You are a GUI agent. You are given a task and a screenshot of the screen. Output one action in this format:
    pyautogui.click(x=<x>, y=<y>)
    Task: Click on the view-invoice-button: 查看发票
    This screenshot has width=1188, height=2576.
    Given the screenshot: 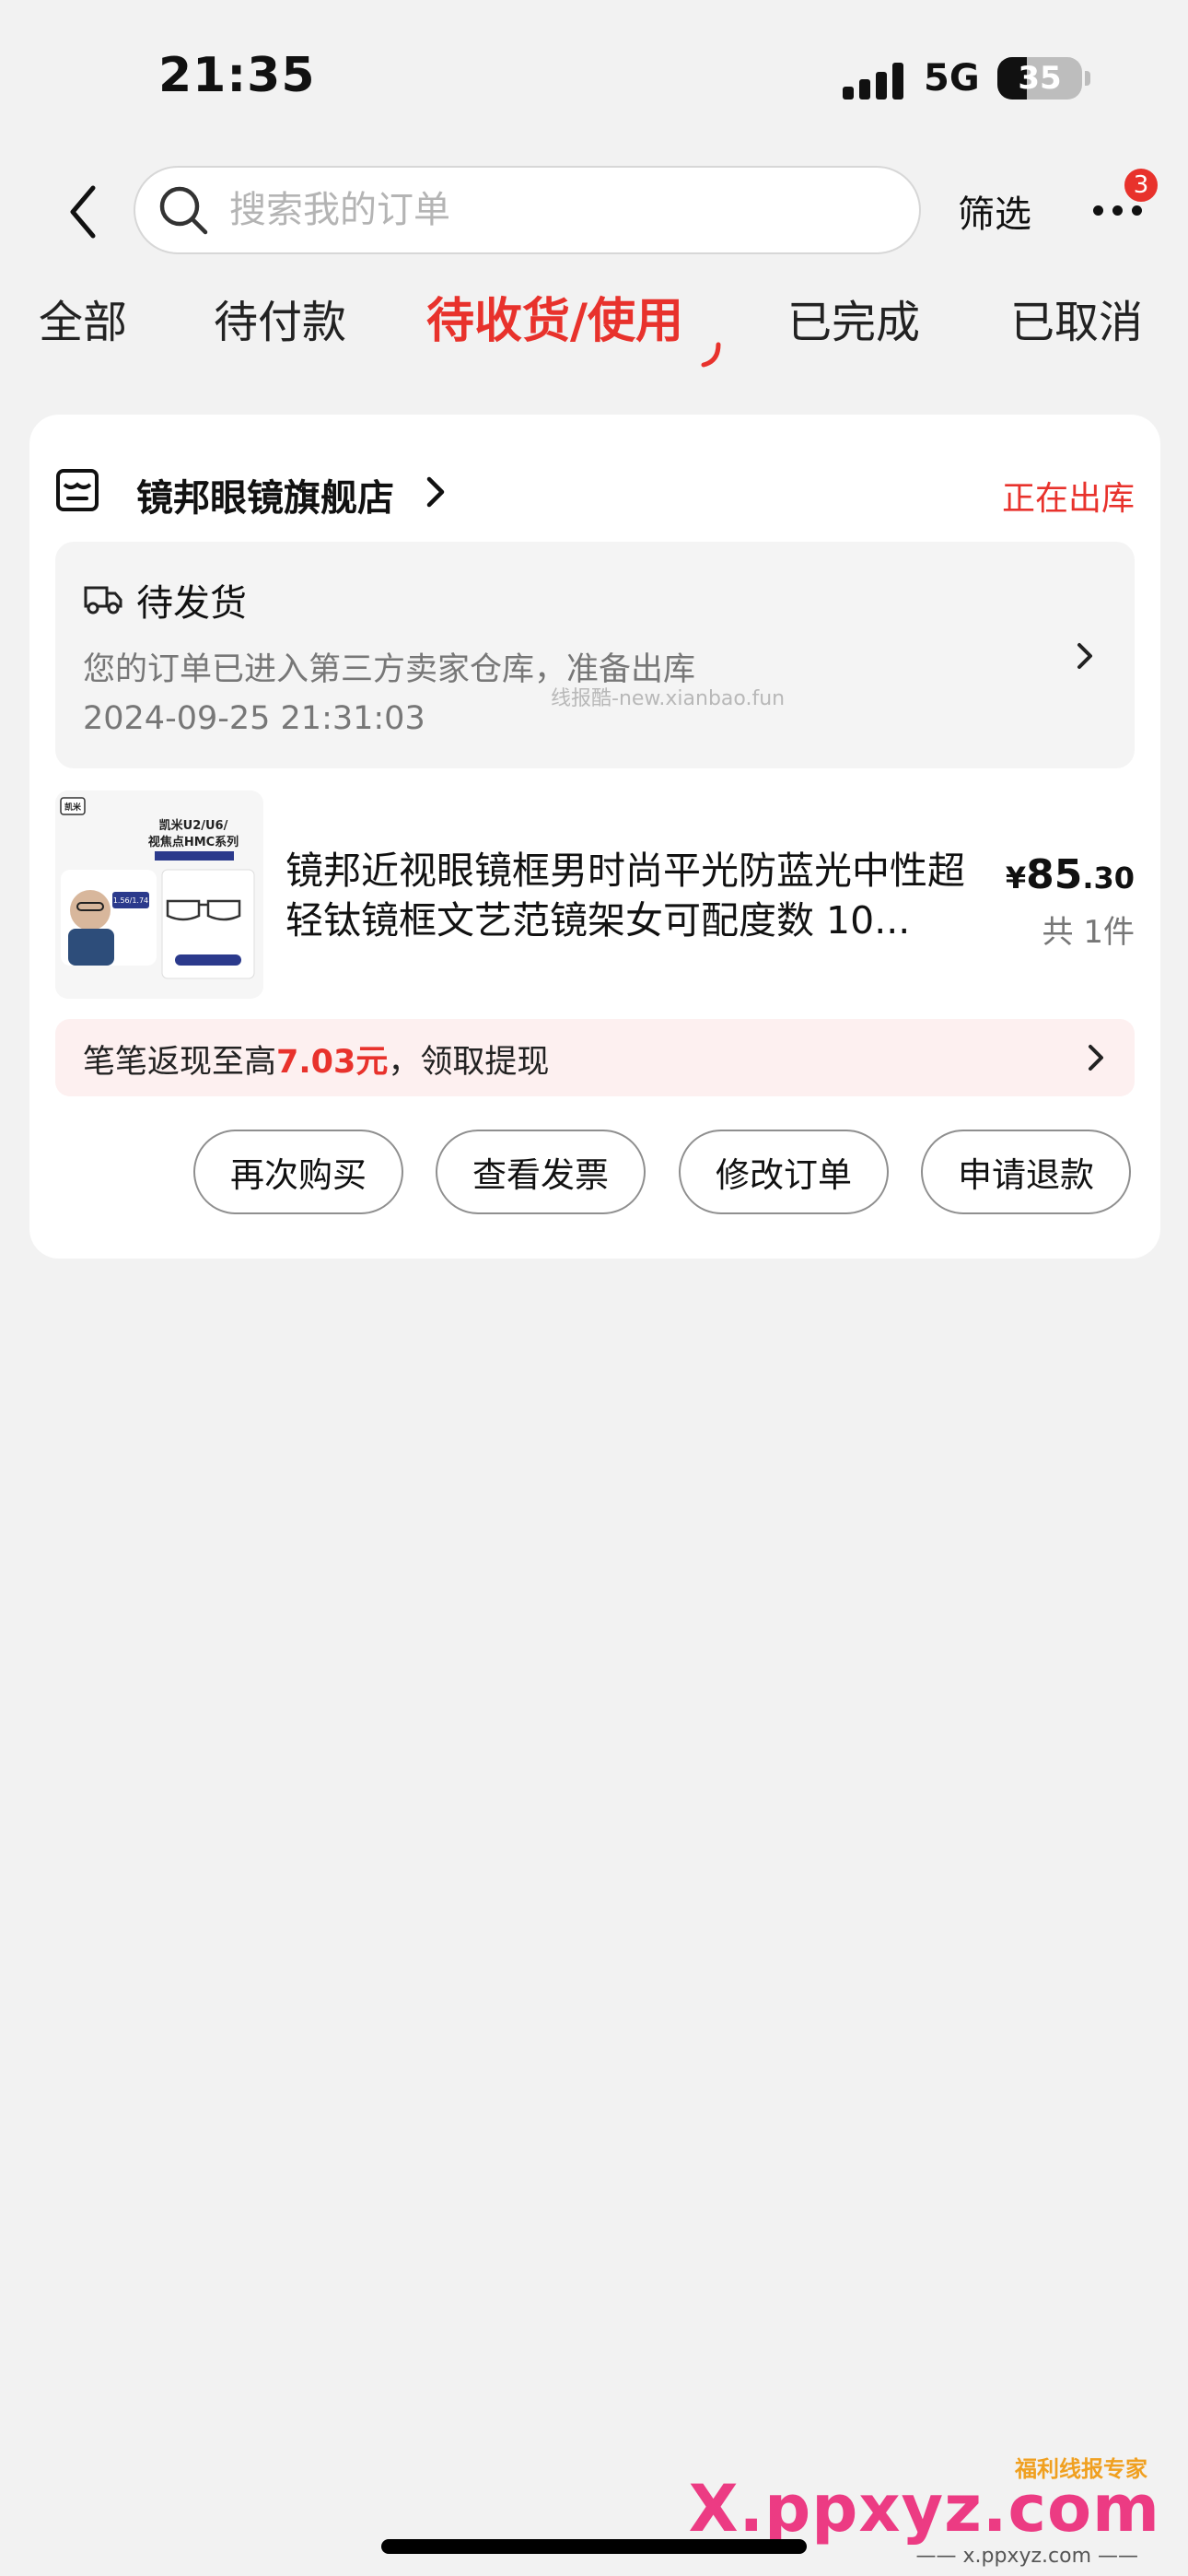 What is the action you would take?
    pyautogui.click(x=541, y=1172)
    